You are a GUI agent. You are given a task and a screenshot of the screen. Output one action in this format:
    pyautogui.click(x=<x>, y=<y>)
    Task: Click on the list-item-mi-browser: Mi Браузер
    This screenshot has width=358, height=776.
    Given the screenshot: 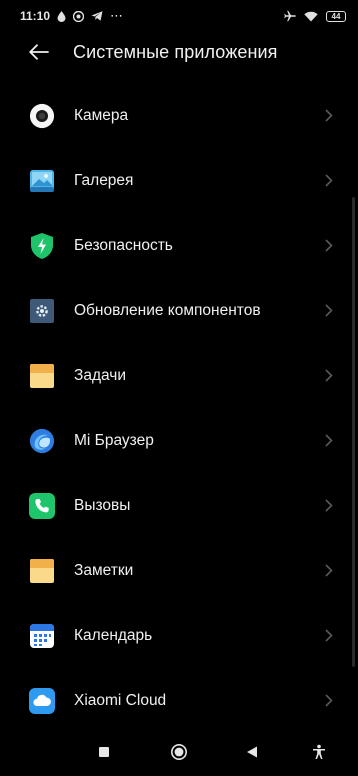 What is the action you would take?
    pyautogui.click(x=179, y=440)
    